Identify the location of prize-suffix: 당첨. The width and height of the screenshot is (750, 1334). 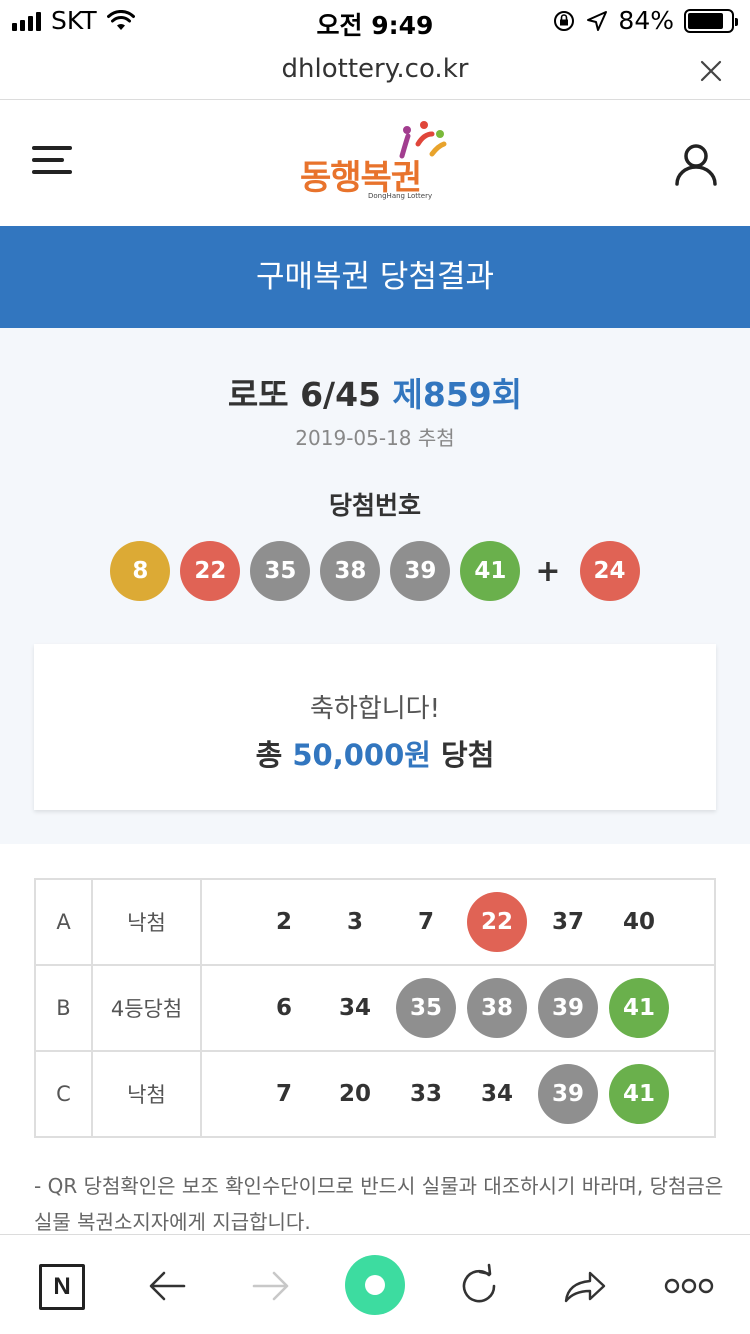
(462, 755).